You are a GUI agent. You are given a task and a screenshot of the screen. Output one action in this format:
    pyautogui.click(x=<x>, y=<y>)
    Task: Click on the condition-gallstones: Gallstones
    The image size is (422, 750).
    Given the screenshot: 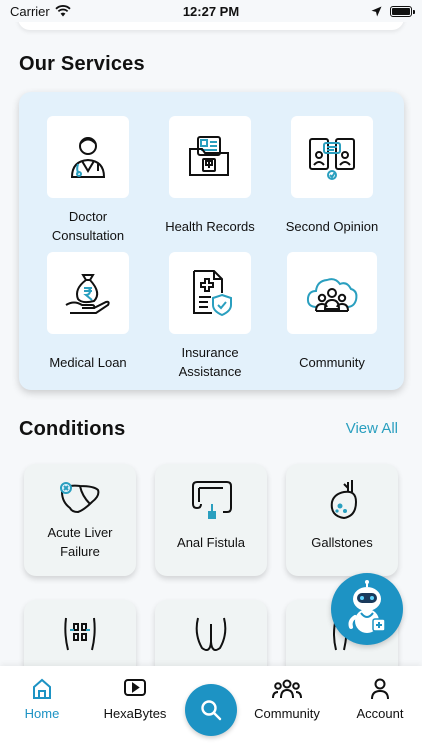 What is the action you would take?
    pyautogui.click(x=342, y=520)
    